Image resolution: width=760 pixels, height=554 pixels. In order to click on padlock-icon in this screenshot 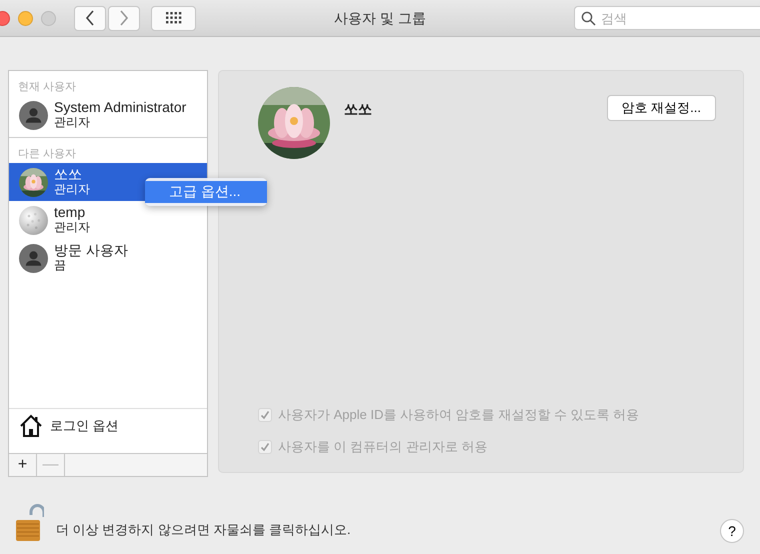, I will do `click(29, 523)`.